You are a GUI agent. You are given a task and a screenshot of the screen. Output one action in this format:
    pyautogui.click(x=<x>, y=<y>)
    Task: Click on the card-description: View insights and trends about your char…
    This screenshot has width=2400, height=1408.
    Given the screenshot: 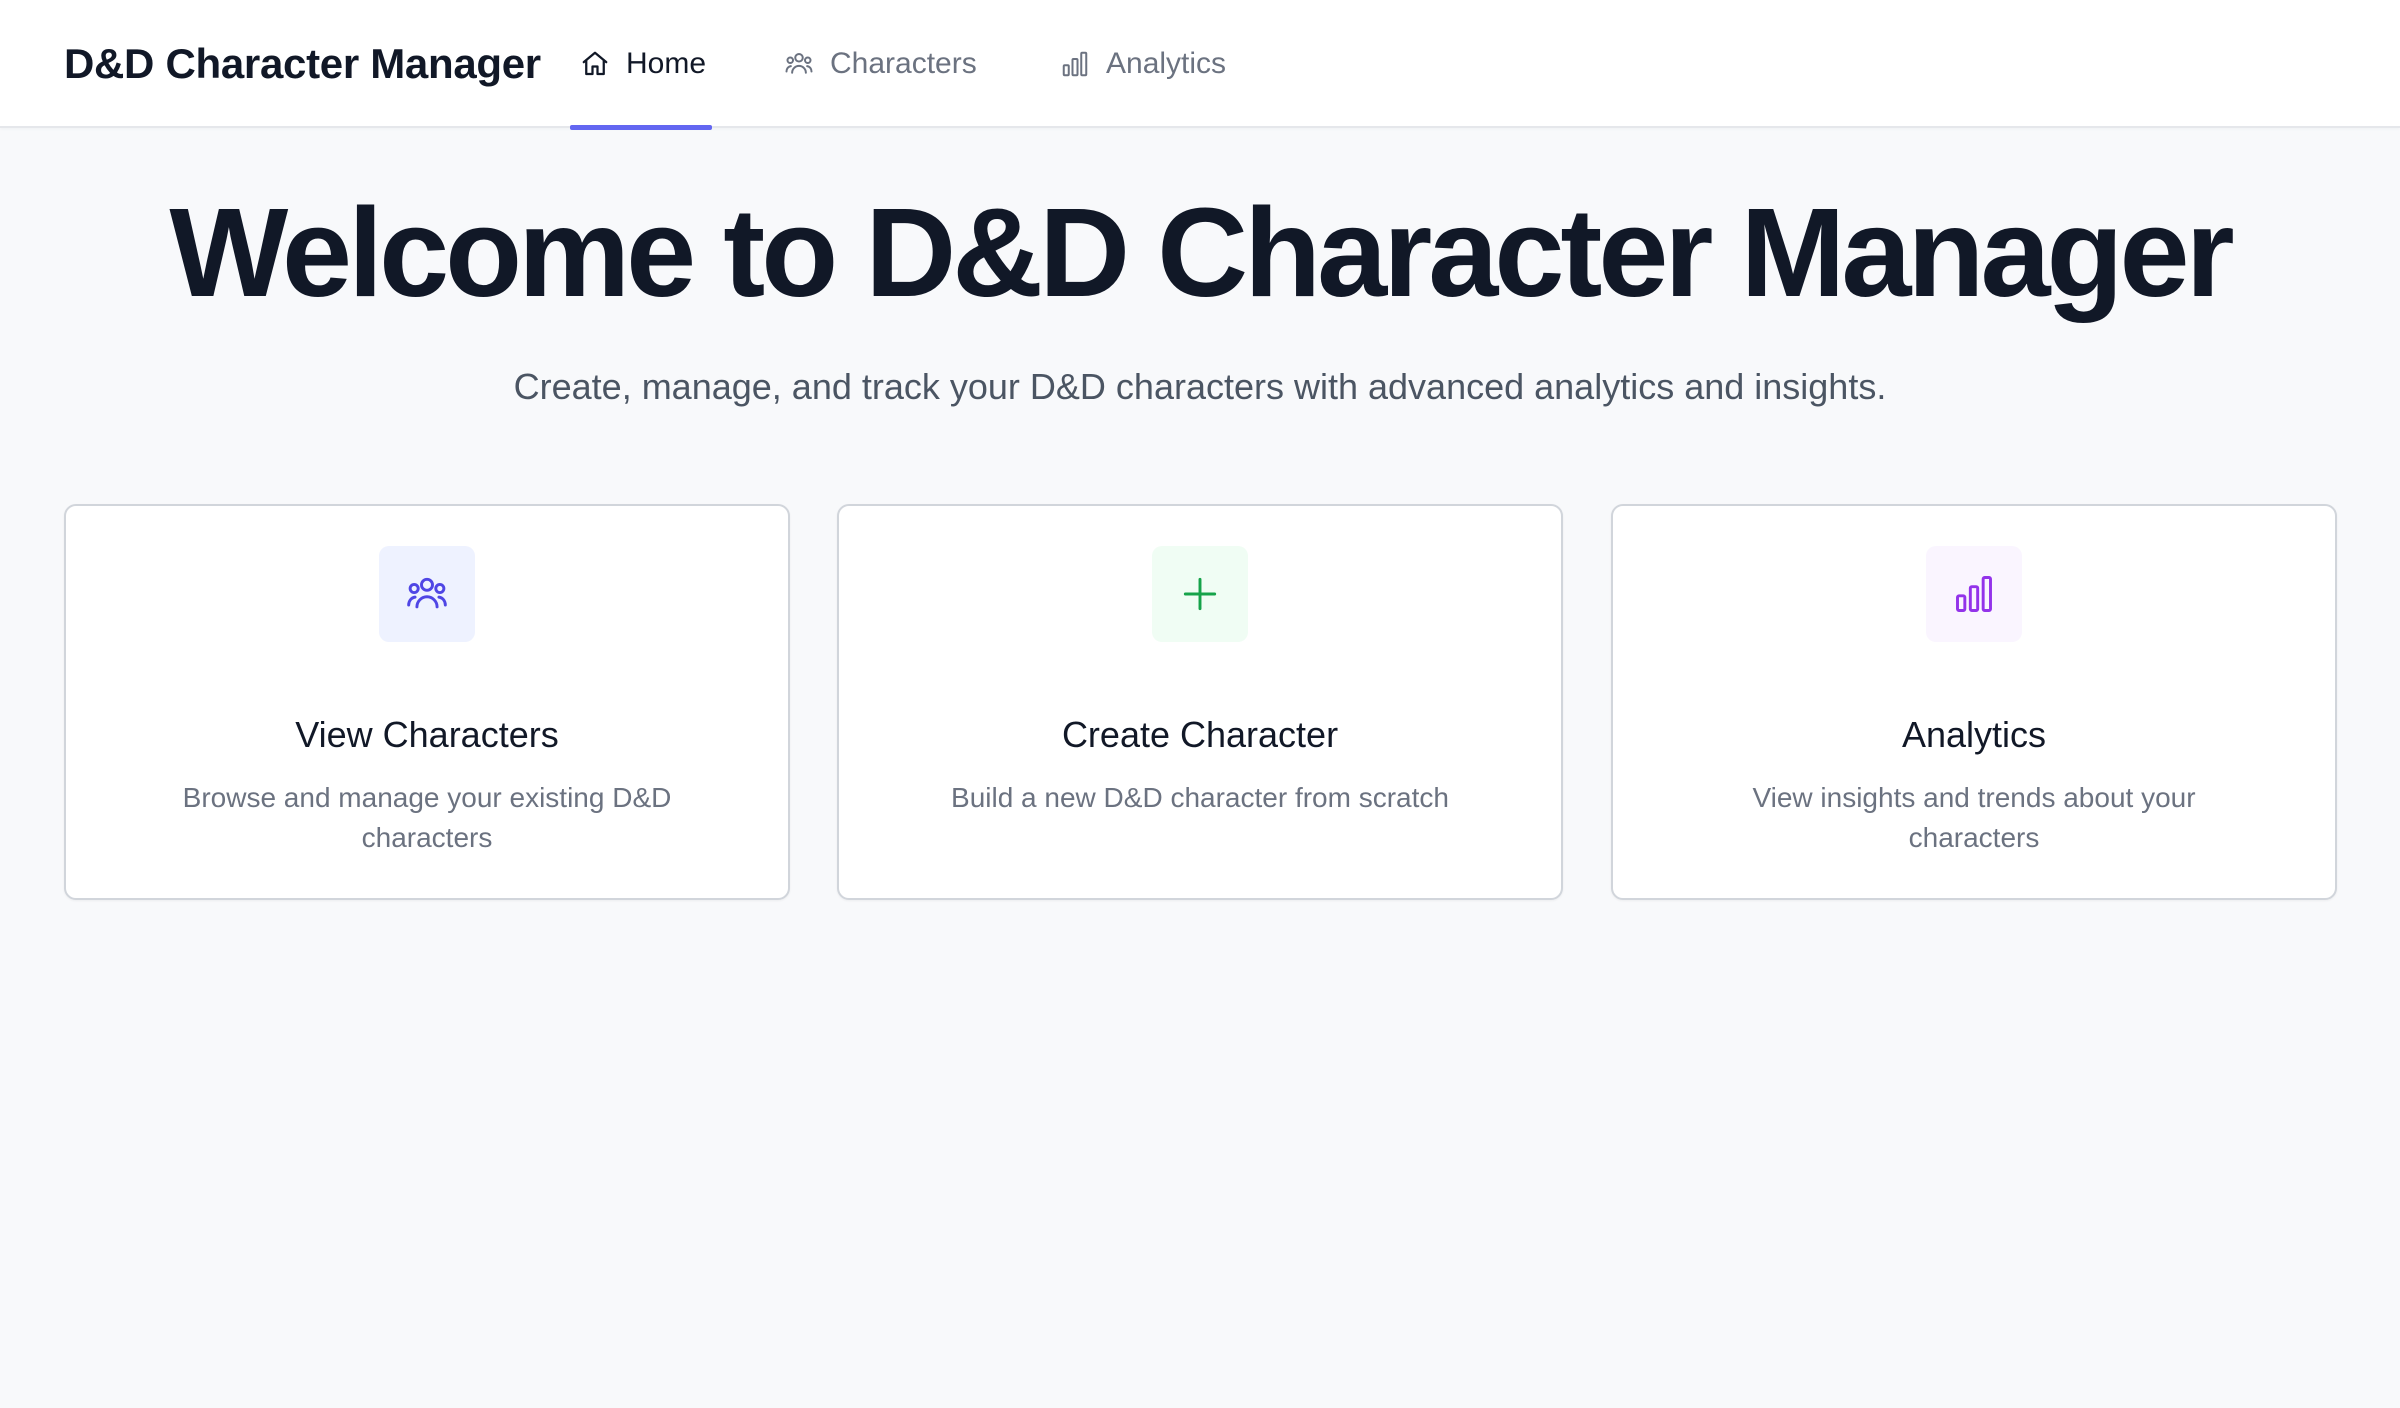 What is the action you would take?
    pyautogui.click(x=1974, y=817)
    